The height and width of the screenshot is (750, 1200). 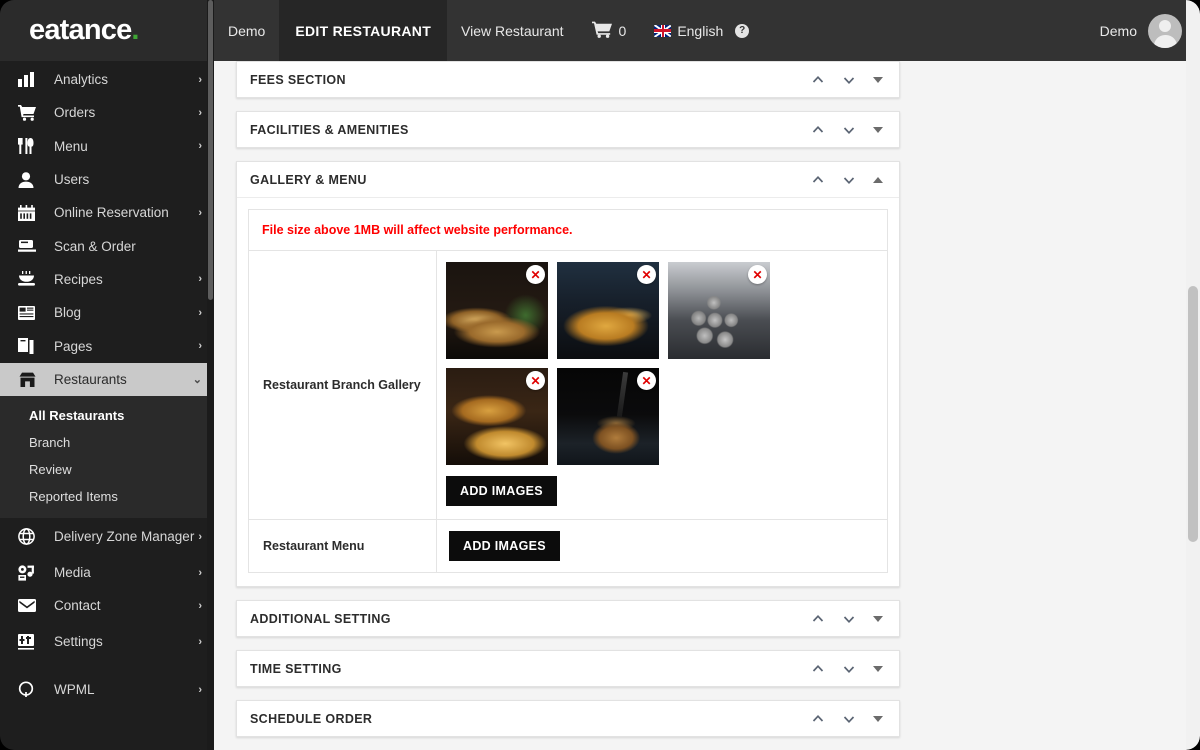 What do you see at coordinates (701, 30) in the screenshot?
I see `language-selector: English ?` at bounding box center [701, 30].